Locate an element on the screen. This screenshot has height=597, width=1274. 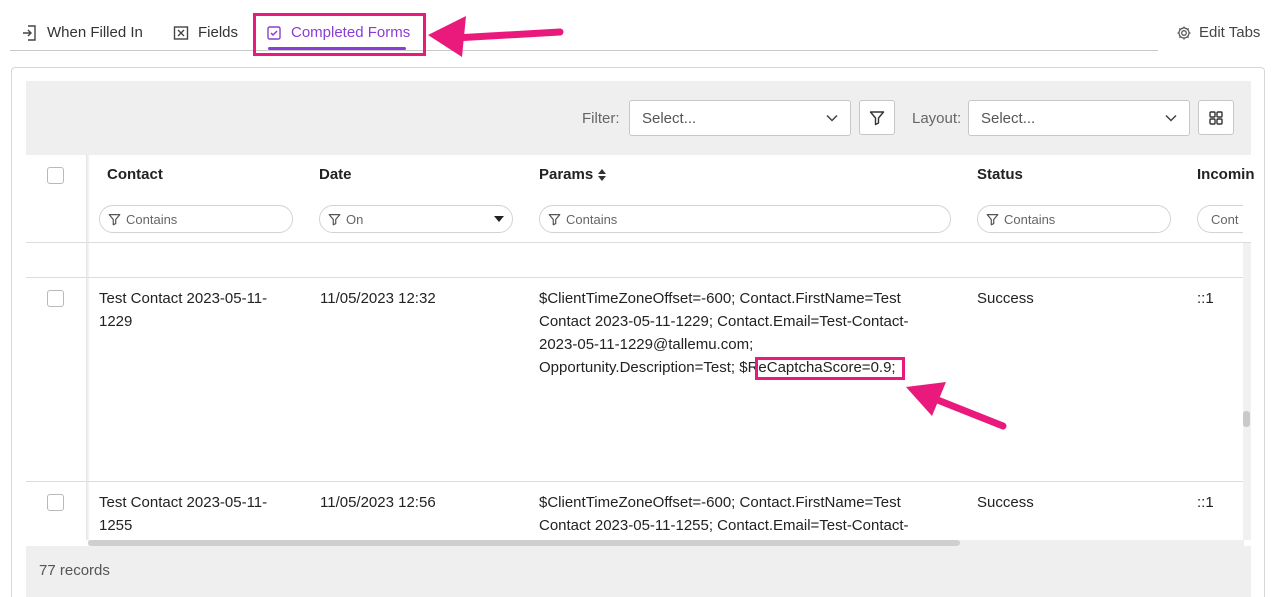
arrow-to-recaptcha-icon is located at coordinates (956, 406).